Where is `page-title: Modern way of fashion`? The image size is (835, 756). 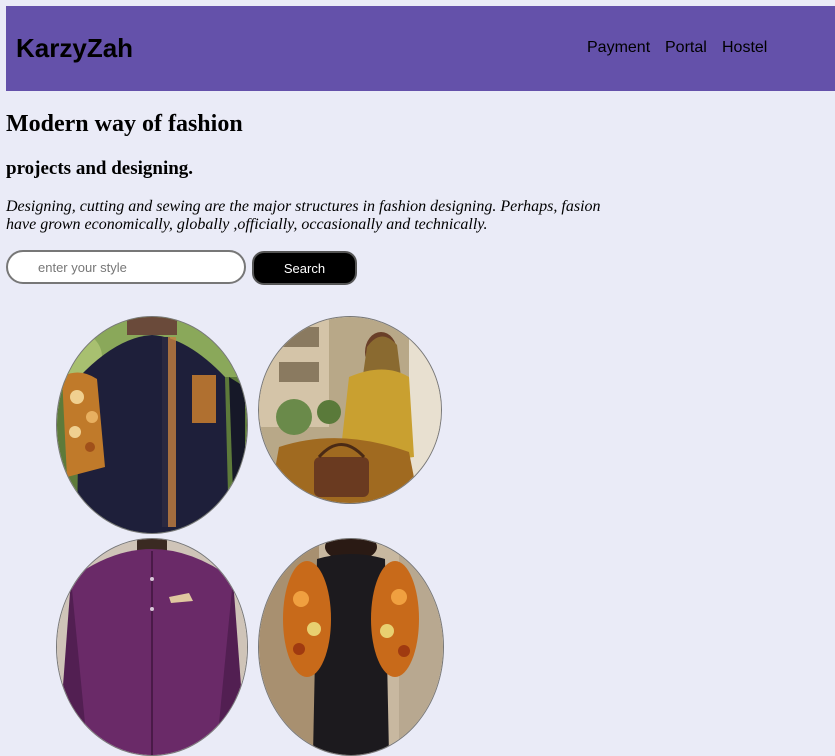
page-title: Modern way of fashion is located at coordinates (124, 124).